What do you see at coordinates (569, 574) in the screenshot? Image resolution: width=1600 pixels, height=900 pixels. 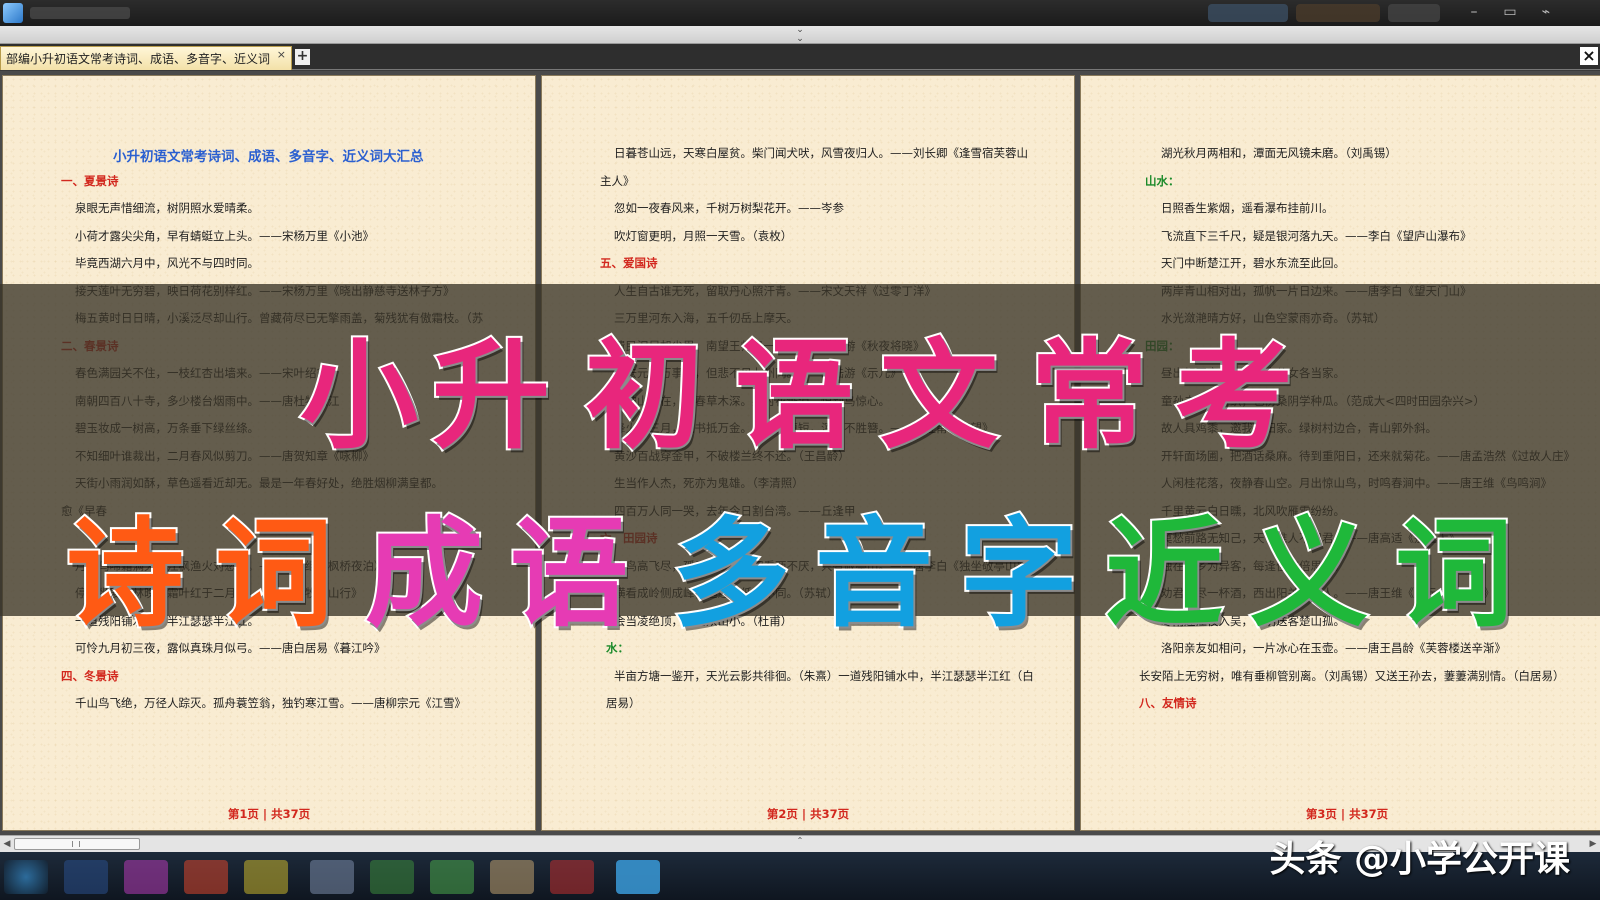 I see `banner-subtitle-char: 语` at bounding box center [569, 574].